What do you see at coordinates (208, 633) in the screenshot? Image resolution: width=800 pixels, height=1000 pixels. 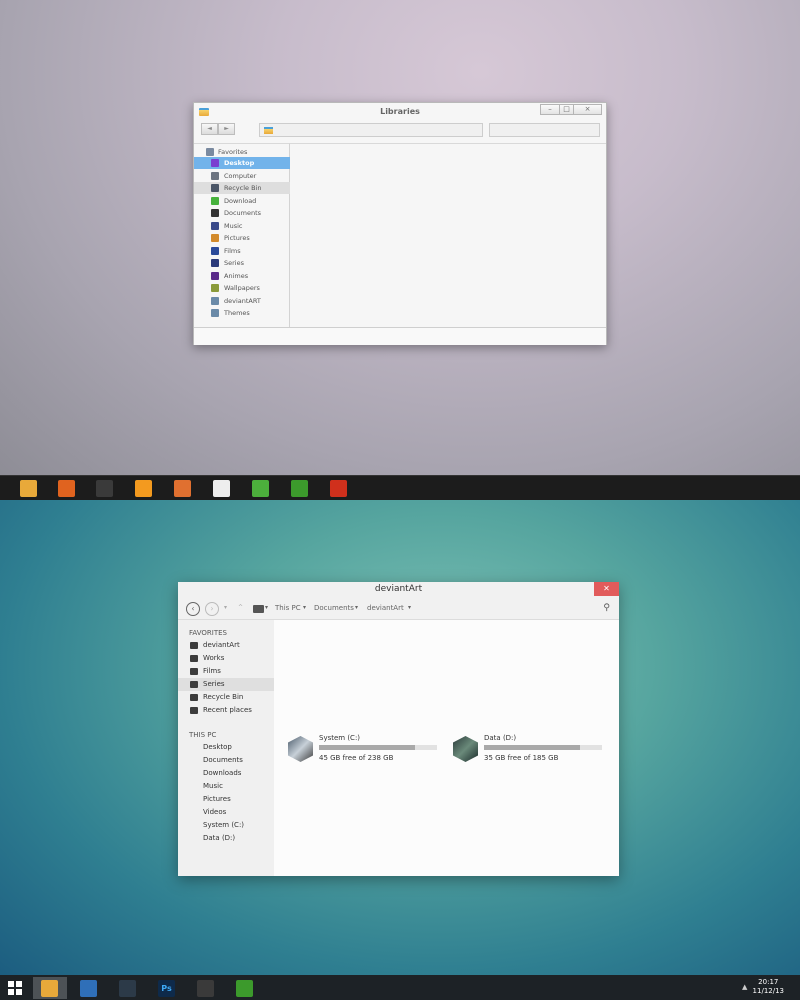 I see `favorites-header: FAVORITES` at bounding box center [208, 633].